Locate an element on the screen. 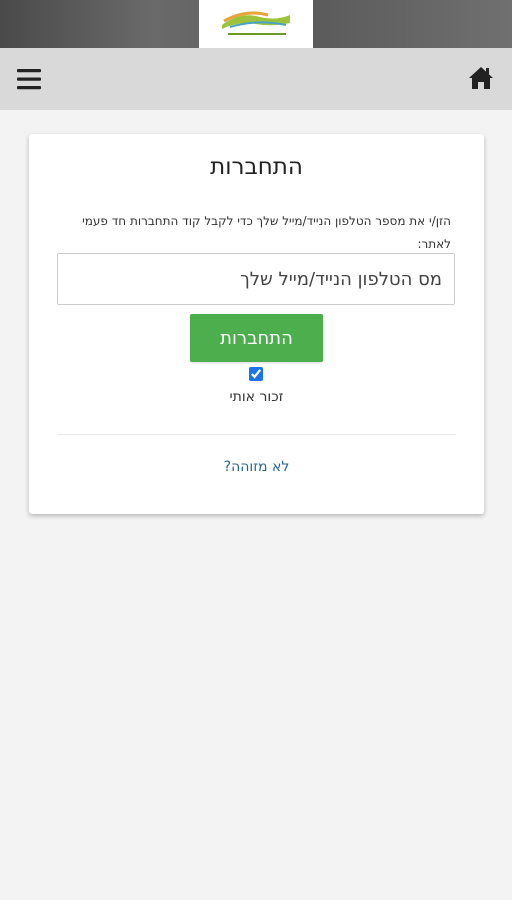  logo-icon is located at coordinates (256, 23).